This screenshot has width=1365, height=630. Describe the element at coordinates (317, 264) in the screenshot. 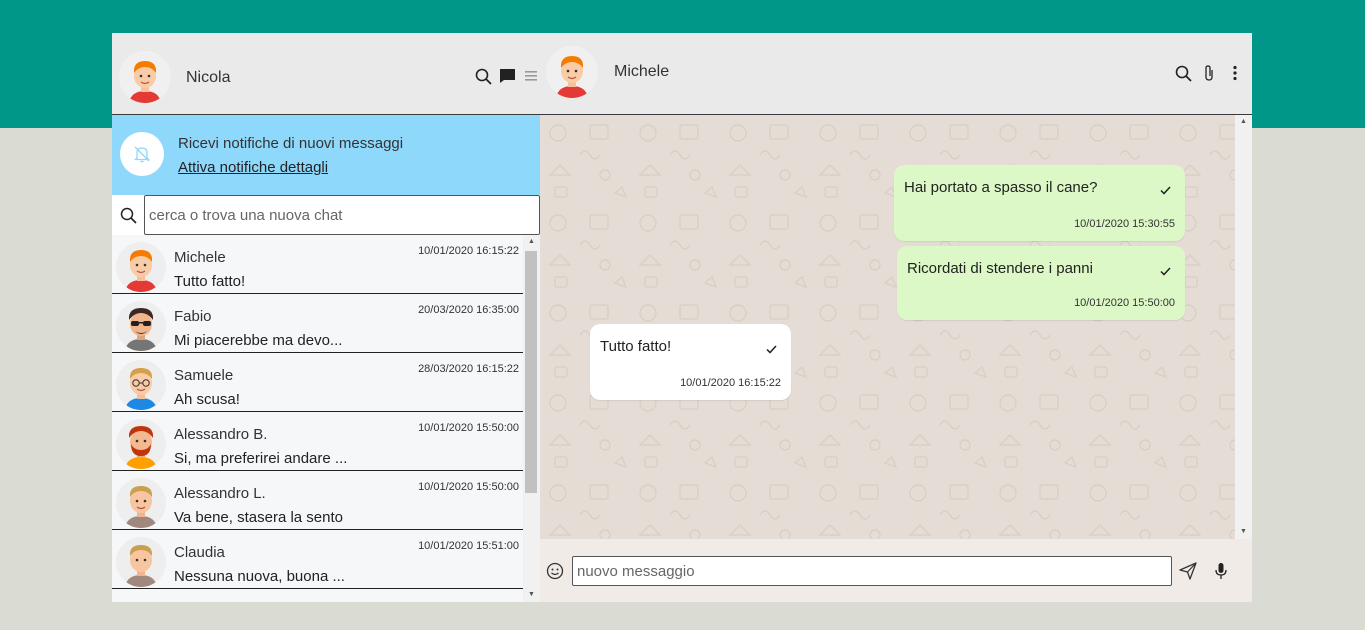

I see `chat-item-michele: Michele Tutto fatto! 10/01/2020 16:15:22` at that location.